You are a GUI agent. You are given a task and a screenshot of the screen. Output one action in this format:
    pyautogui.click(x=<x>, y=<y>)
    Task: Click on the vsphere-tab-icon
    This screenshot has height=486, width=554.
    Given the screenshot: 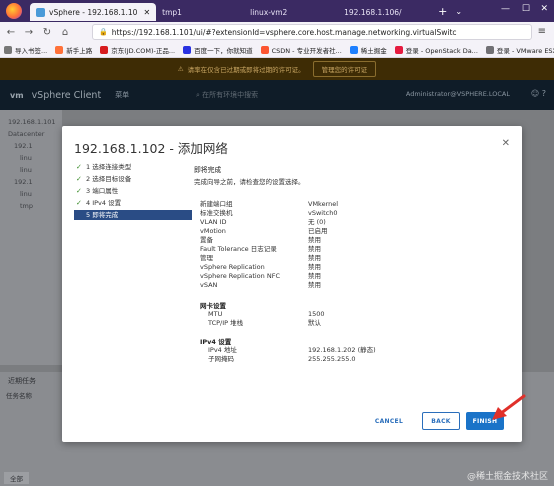 What is the action you would take?
    pyautogui.click(x=40, y=12)
    